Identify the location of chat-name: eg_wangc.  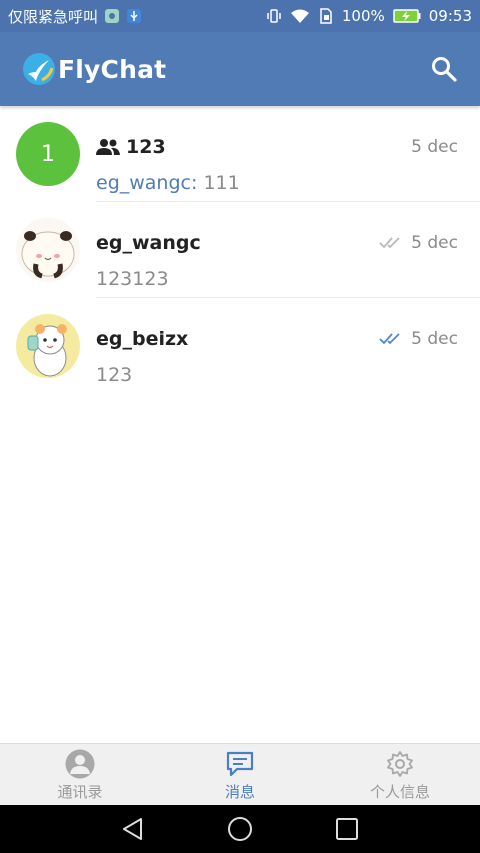
(148, 243).